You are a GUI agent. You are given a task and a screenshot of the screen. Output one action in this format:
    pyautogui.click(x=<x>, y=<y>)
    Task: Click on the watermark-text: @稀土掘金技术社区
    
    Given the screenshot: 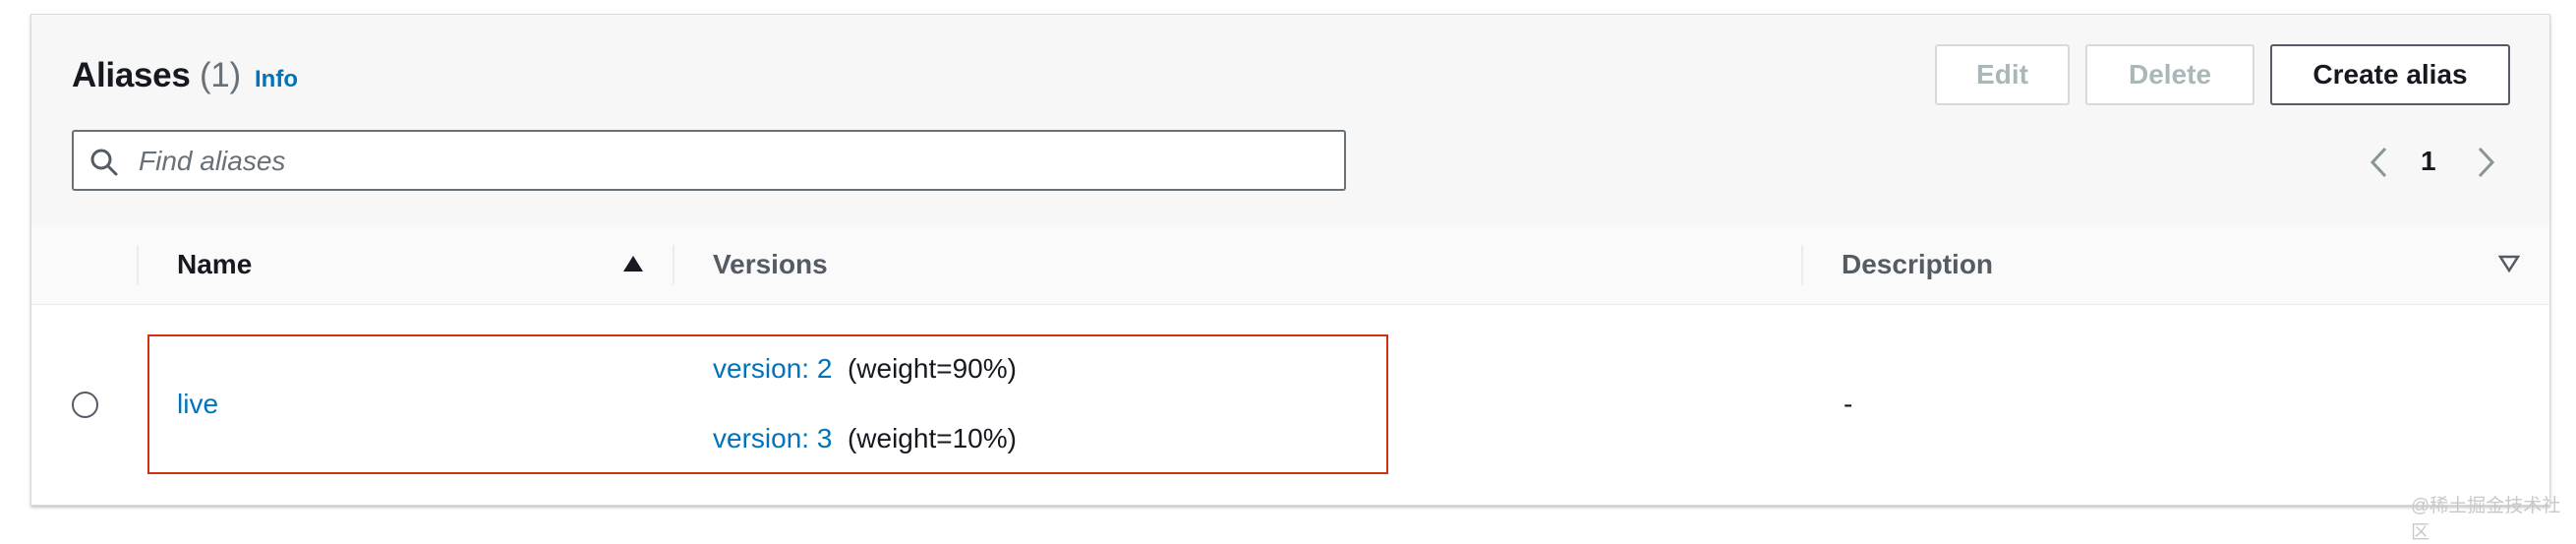 What is the action you would take?
    pyautogui.click(x=2486, y=519)
    